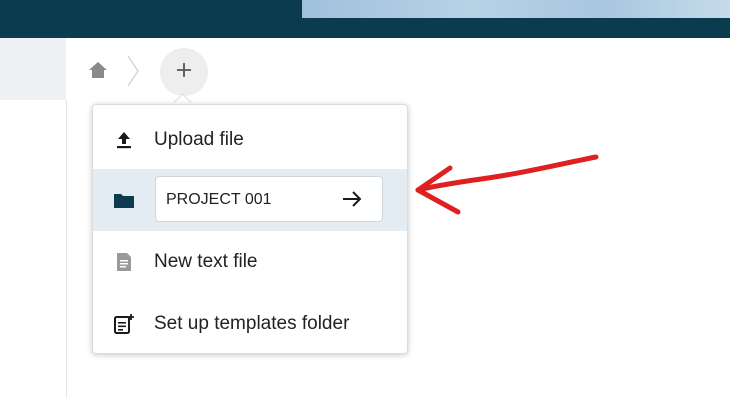 The image size is (730, 398). What do you see at coordinates (124, 324) in the screenshot?
I see `template-icon` at bounding box center [124, 324].